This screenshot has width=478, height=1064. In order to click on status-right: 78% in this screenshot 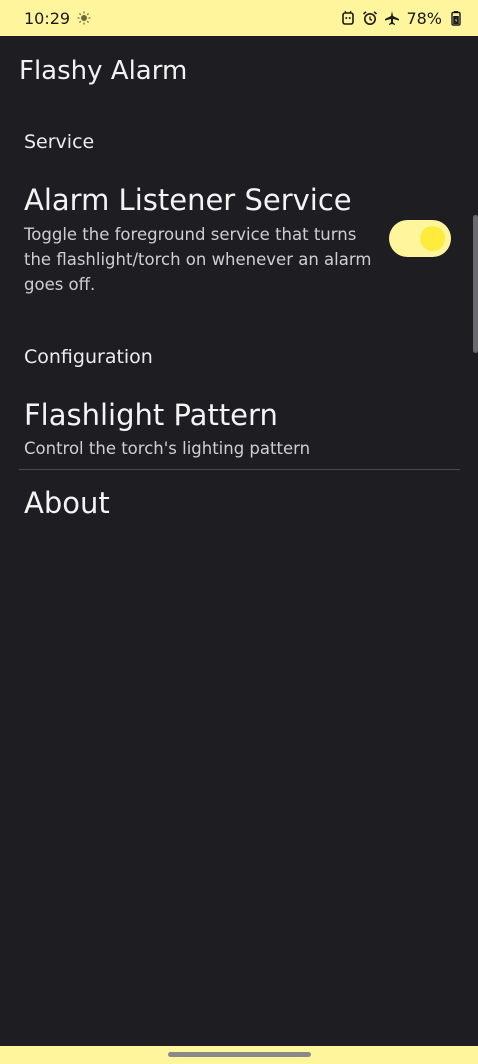, I will do `click(402, 18)`.